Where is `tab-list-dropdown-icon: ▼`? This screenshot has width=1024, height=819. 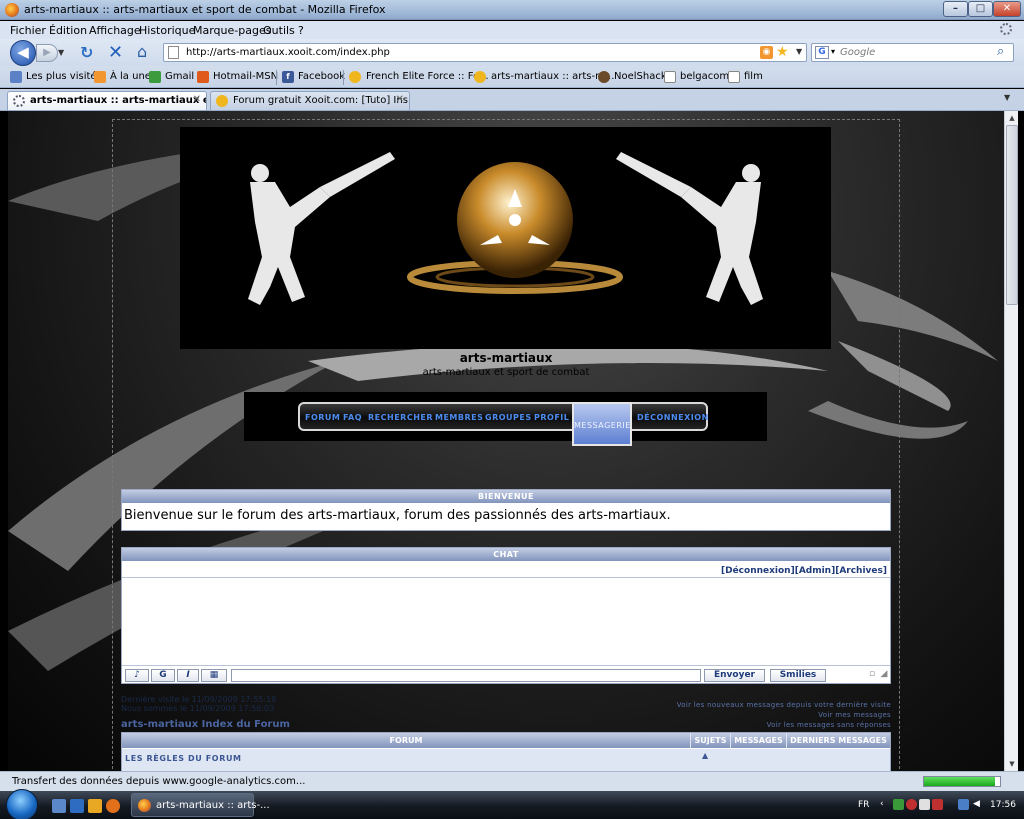 tab-list-dropdown-icon: ▼ is located at coordinates (1007, 97).